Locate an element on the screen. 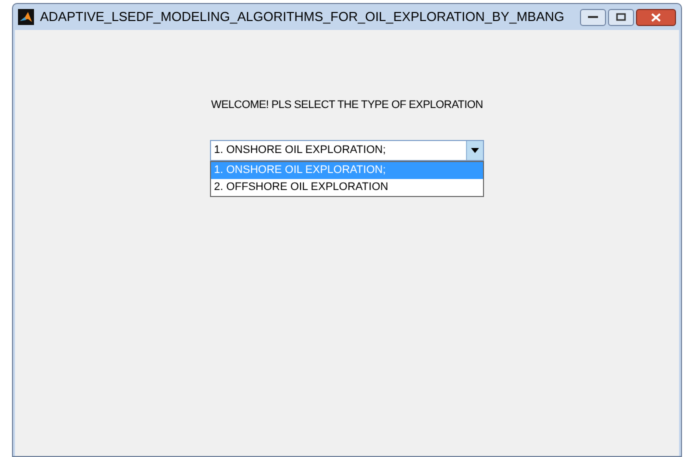 The width and height of the screenshot is (688, 457). exploration-dropdown: 1. ONSHORE OIL EXPLORATION; is located at coordinates (347, 150).